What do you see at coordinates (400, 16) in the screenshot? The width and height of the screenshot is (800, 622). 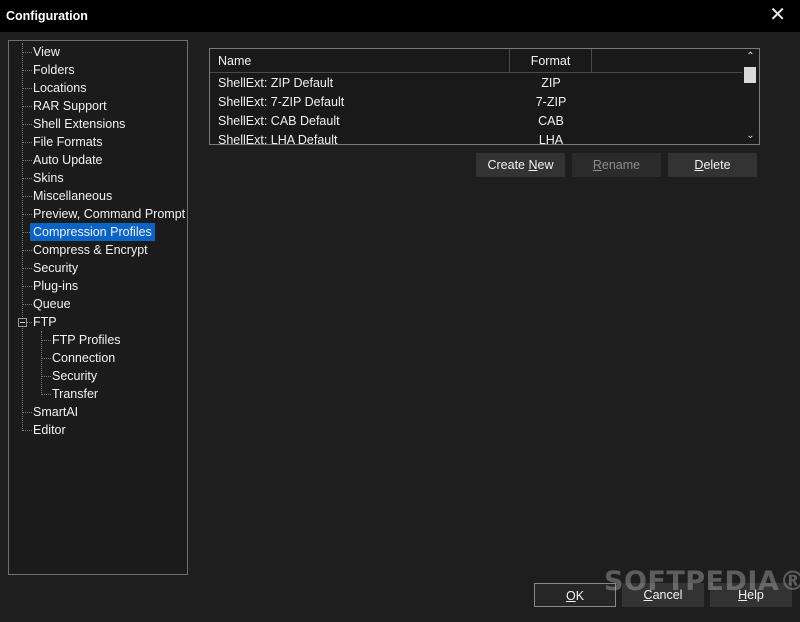 I see `title-bar: Configuration ✕` at bounding box center [400, 16].